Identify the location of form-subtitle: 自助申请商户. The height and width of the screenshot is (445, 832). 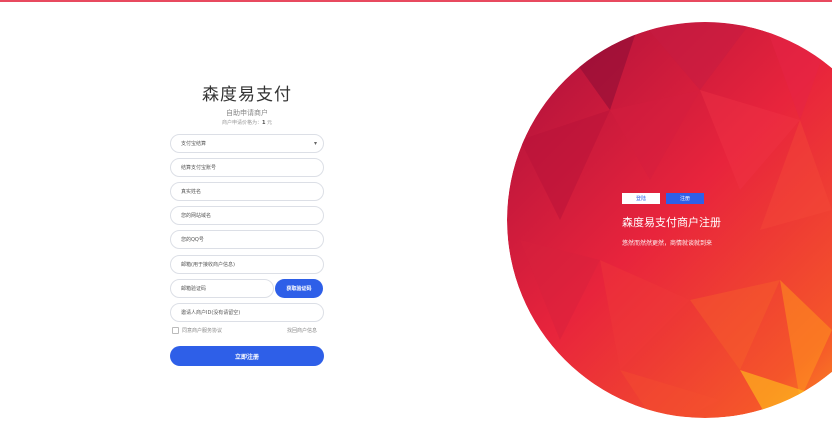
(247, 113).